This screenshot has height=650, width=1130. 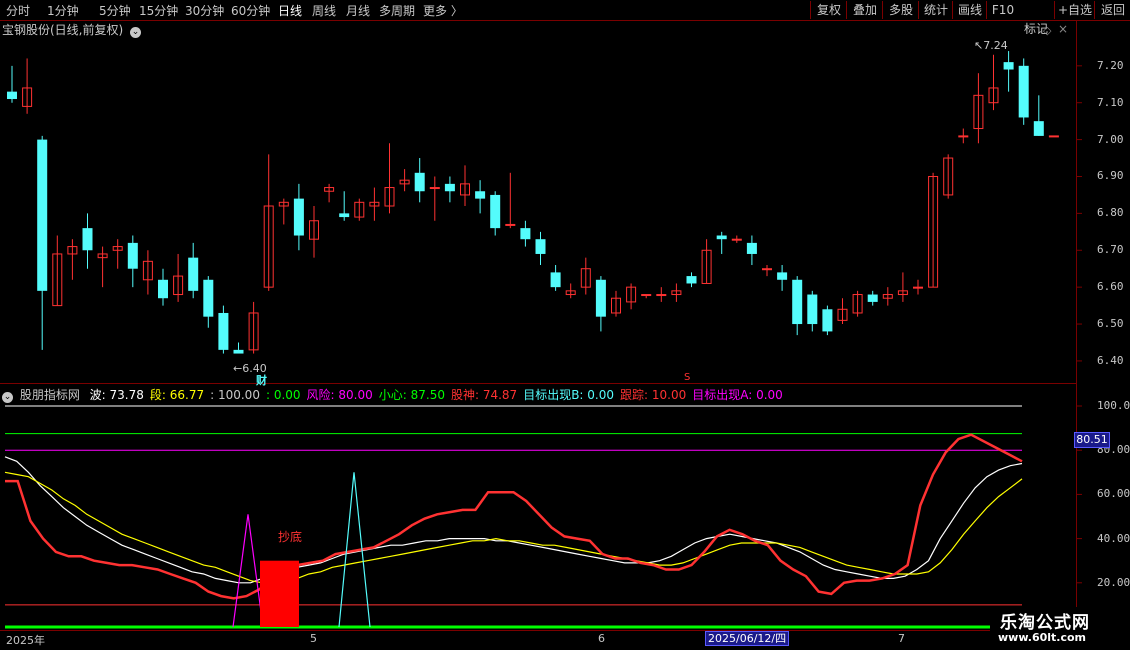 What do you see at coordinates (279, 593) in the screenshot?
I see `bottom-signal-bar` at bounding box center [279, 593].